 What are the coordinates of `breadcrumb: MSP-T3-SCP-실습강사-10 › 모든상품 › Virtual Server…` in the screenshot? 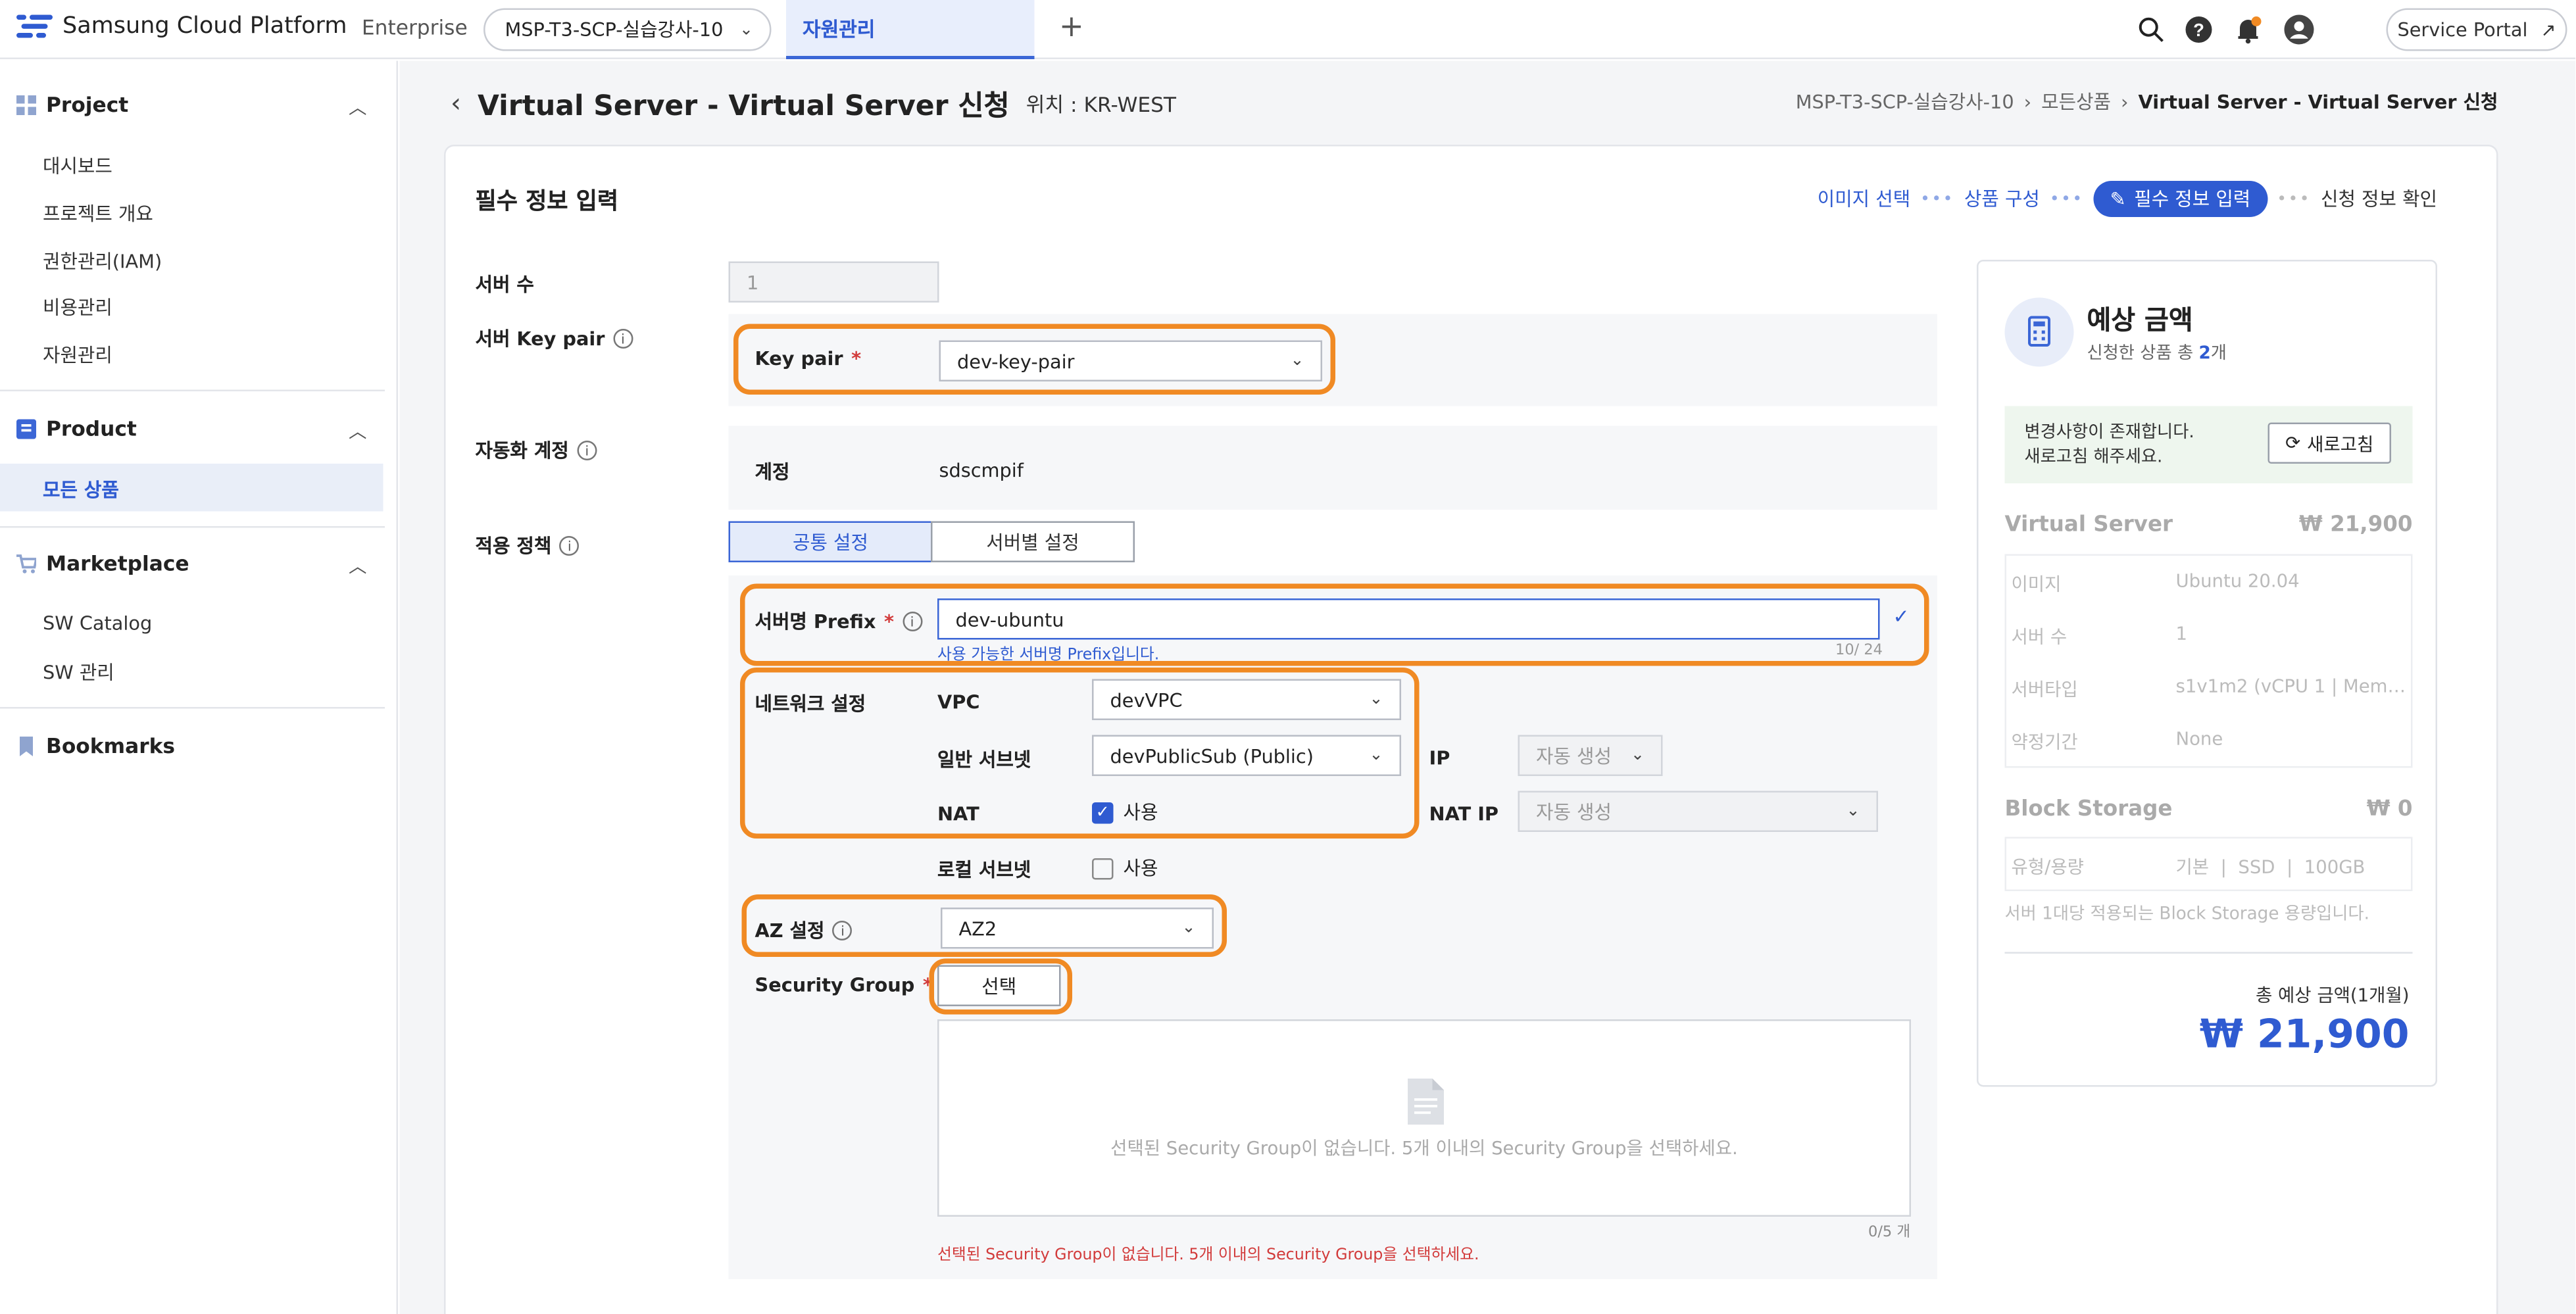 It's located at (2147, 102).